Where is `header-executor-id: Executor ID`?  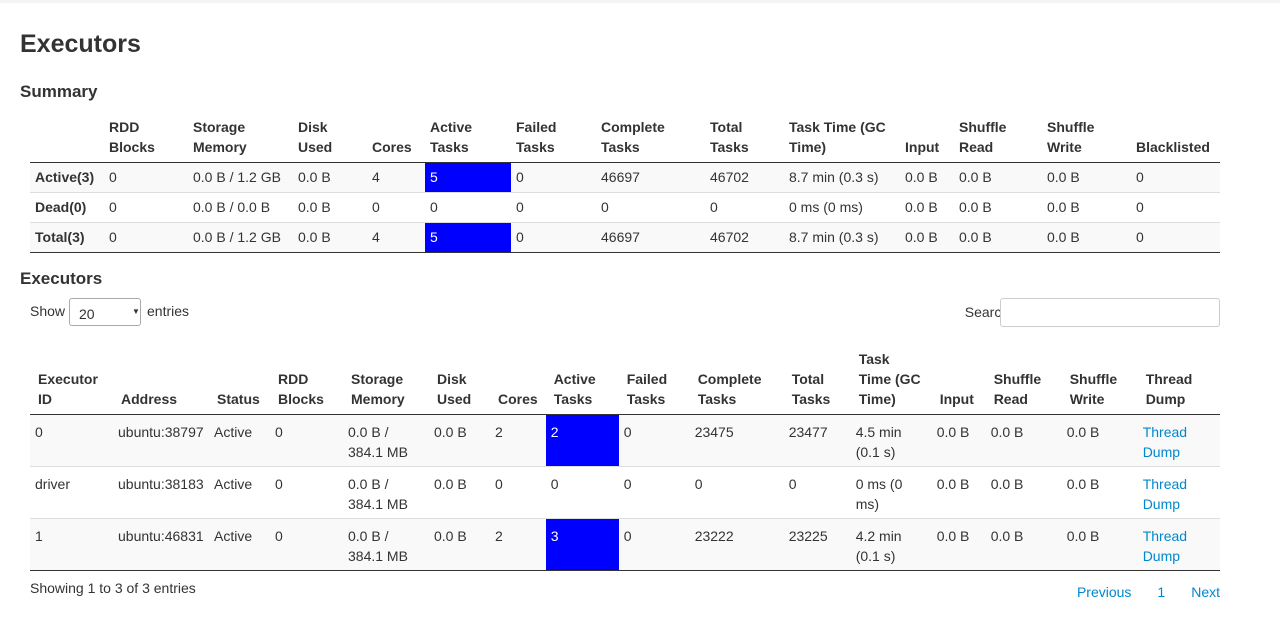
header-executor-id: Executor ID is located at coordinates (71, 380).